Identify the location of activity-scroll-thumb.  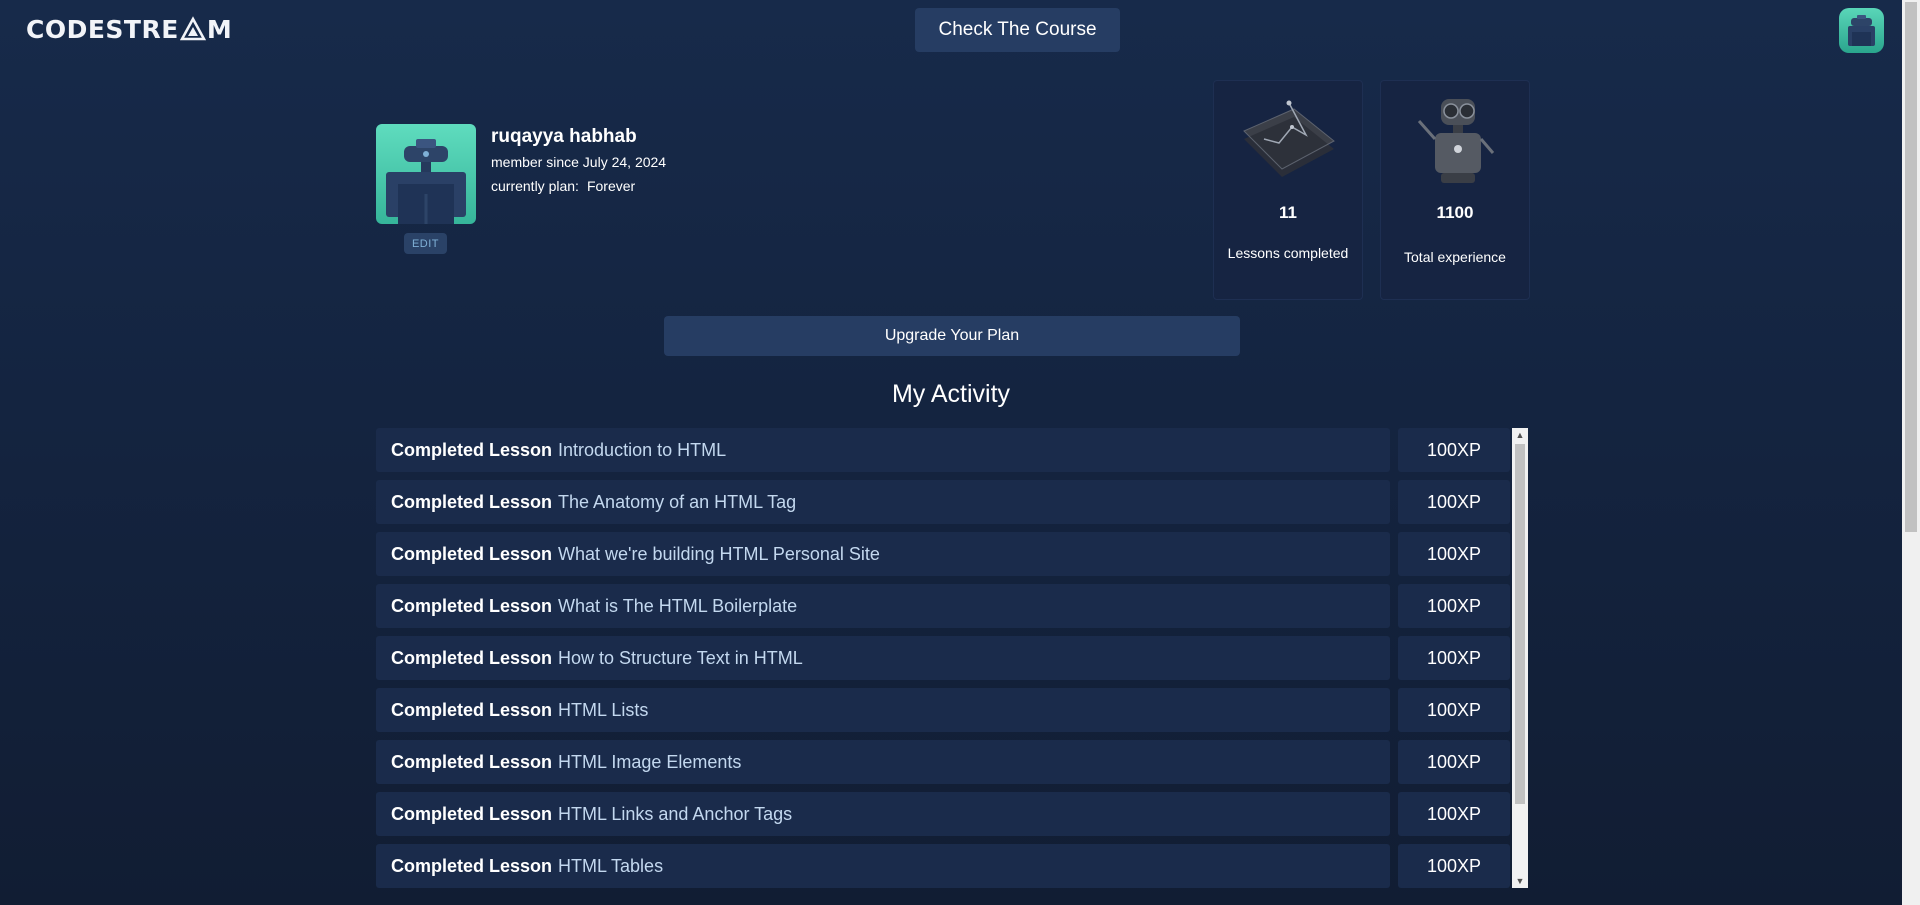
(1520, 624).